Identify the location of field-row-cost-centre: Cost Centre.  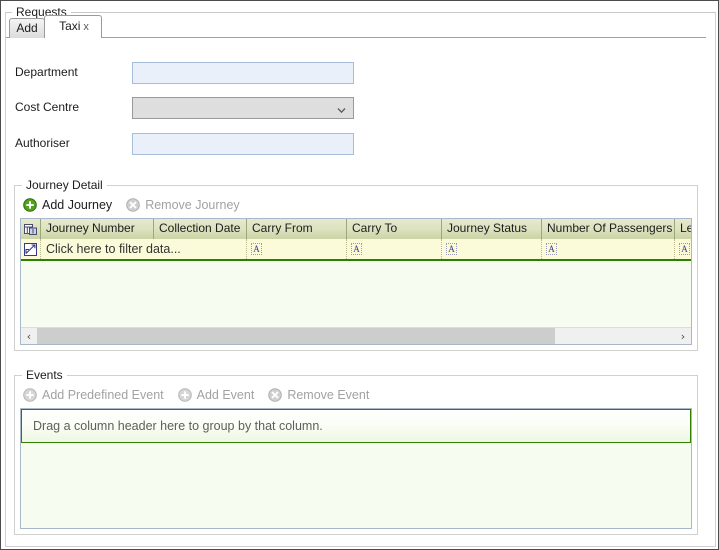
(186, 108).